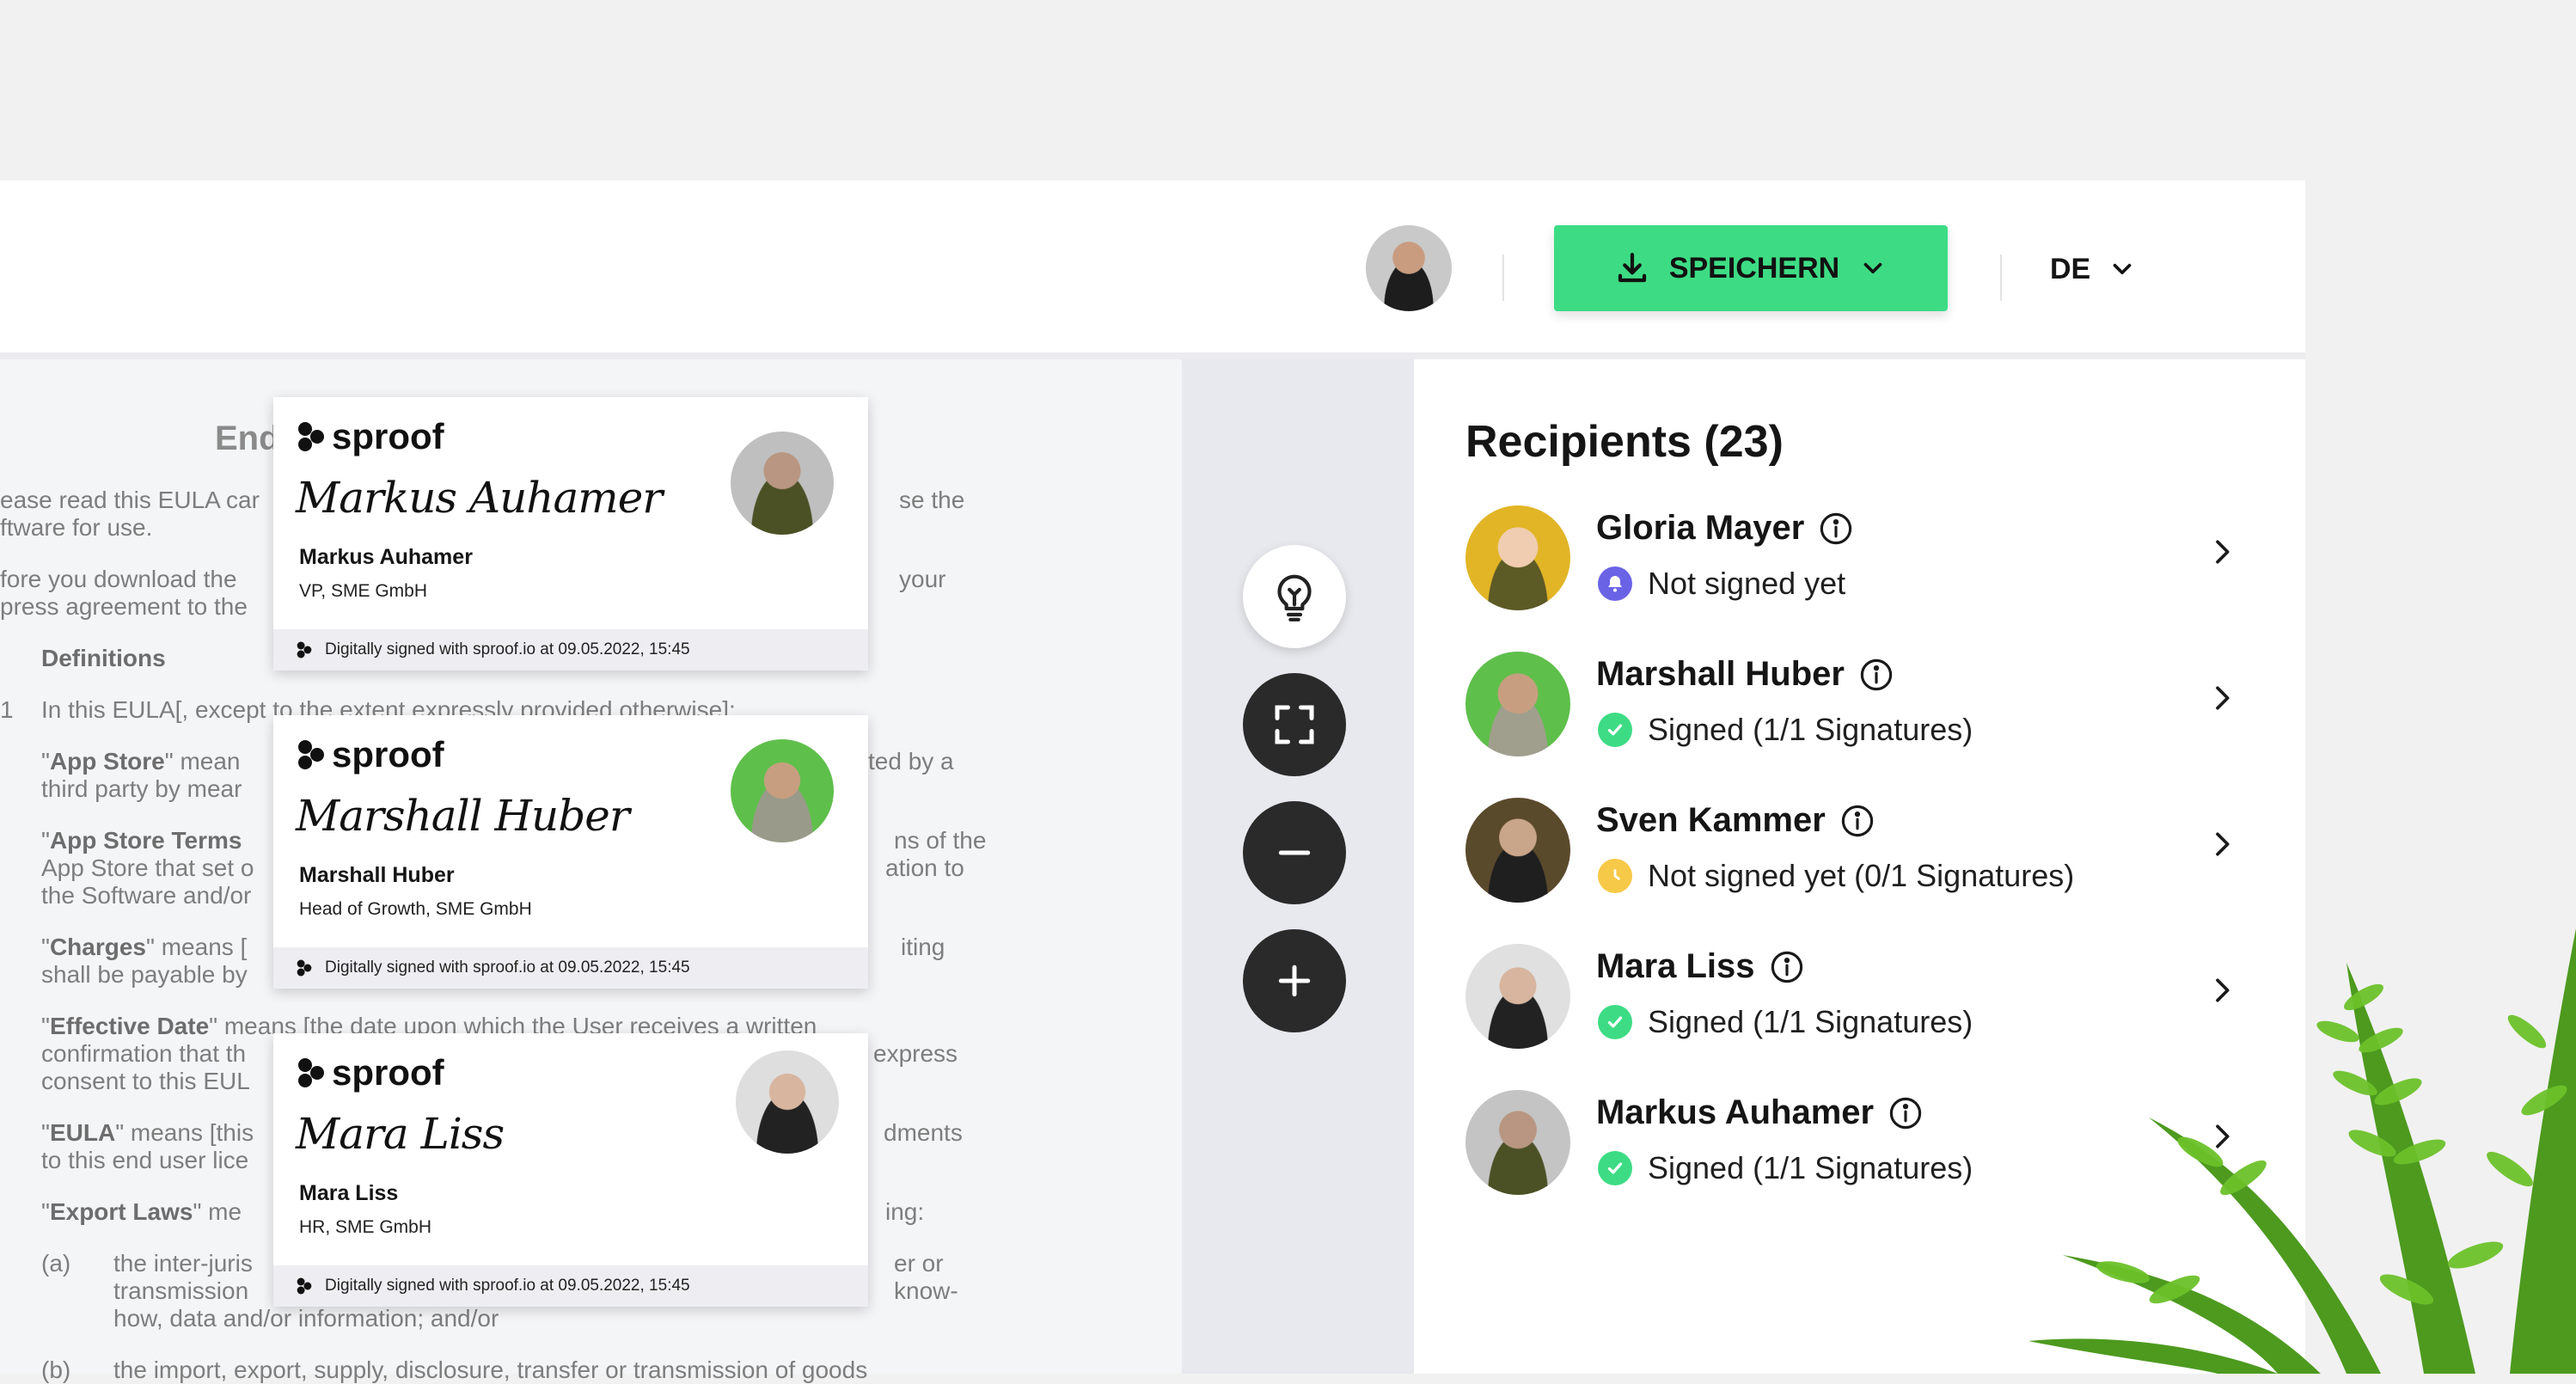  Describe the element at coordinates (940, 841) in the screenshot. I see `doc-line: ns of the` at that location.